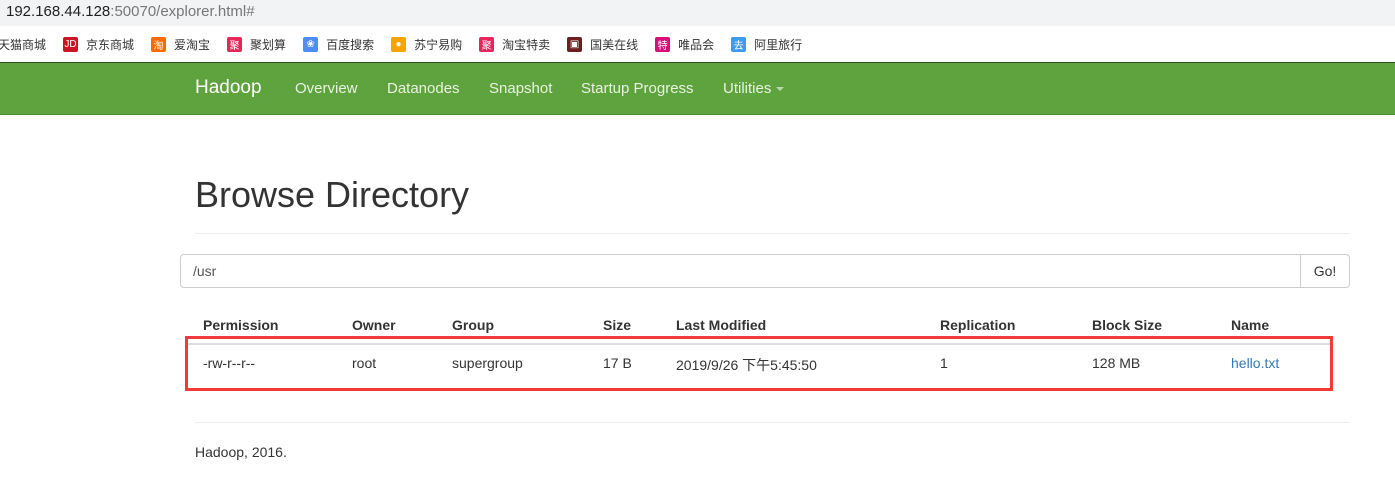  I want to click on bookmark-label: 苏宁易购, so click(438, 44).